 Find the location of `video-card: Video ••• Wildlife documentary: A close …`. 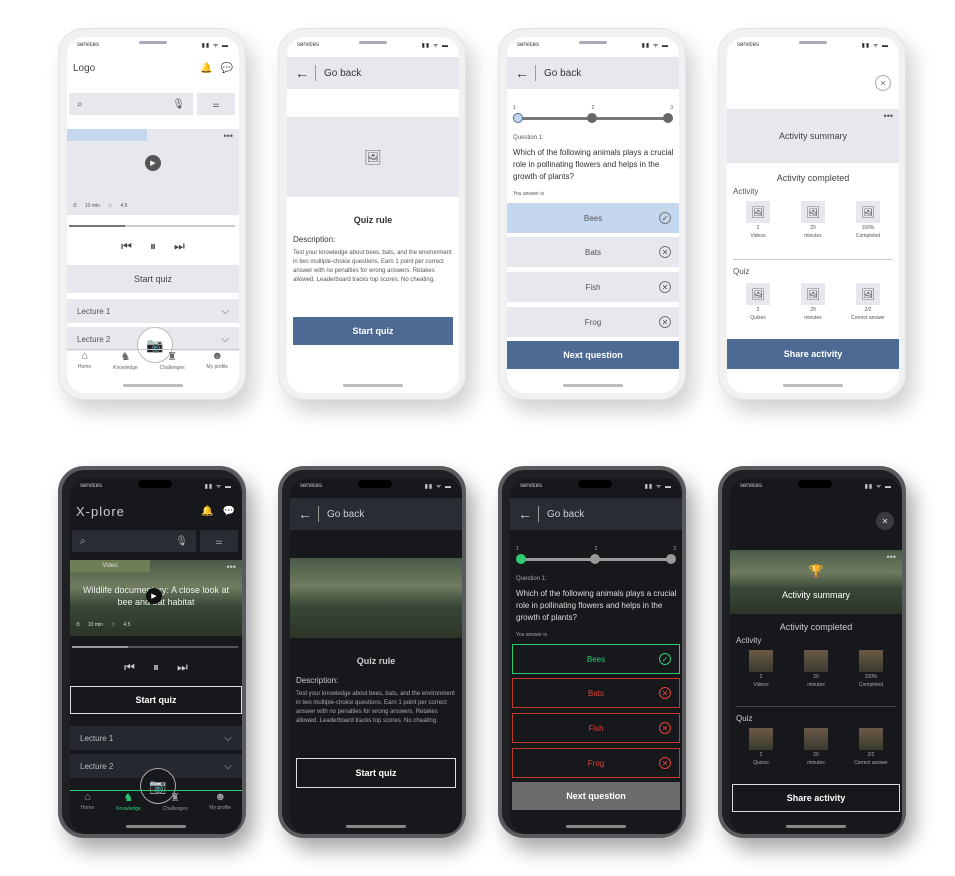

video-card: Video ••• Wildlife documentary: A close … is located at coordinates (156, 598).